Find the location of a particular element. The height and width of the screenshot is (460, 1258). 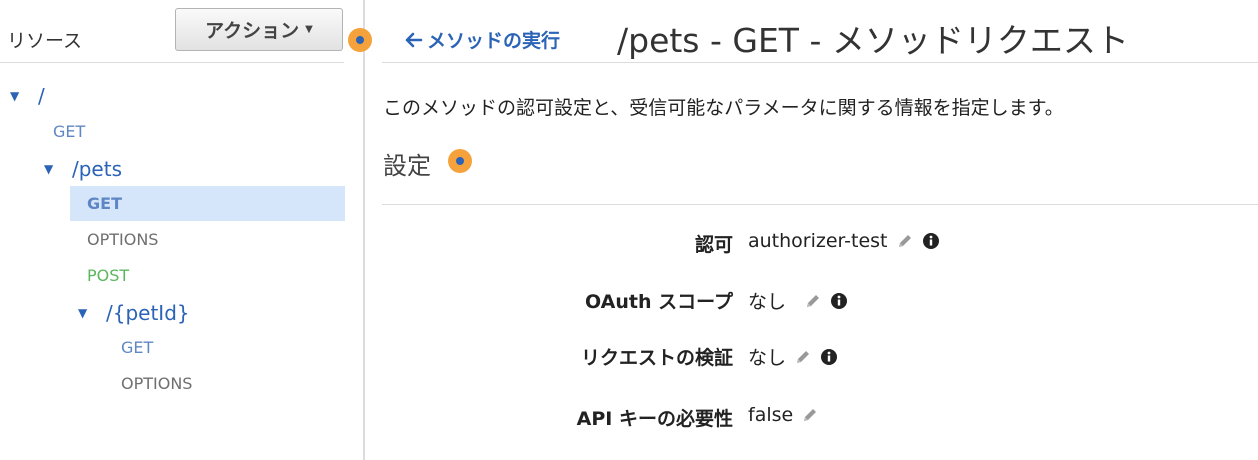

setting-row-api-key-required: API キーの必要性 false is located at coordinates (820, 419).